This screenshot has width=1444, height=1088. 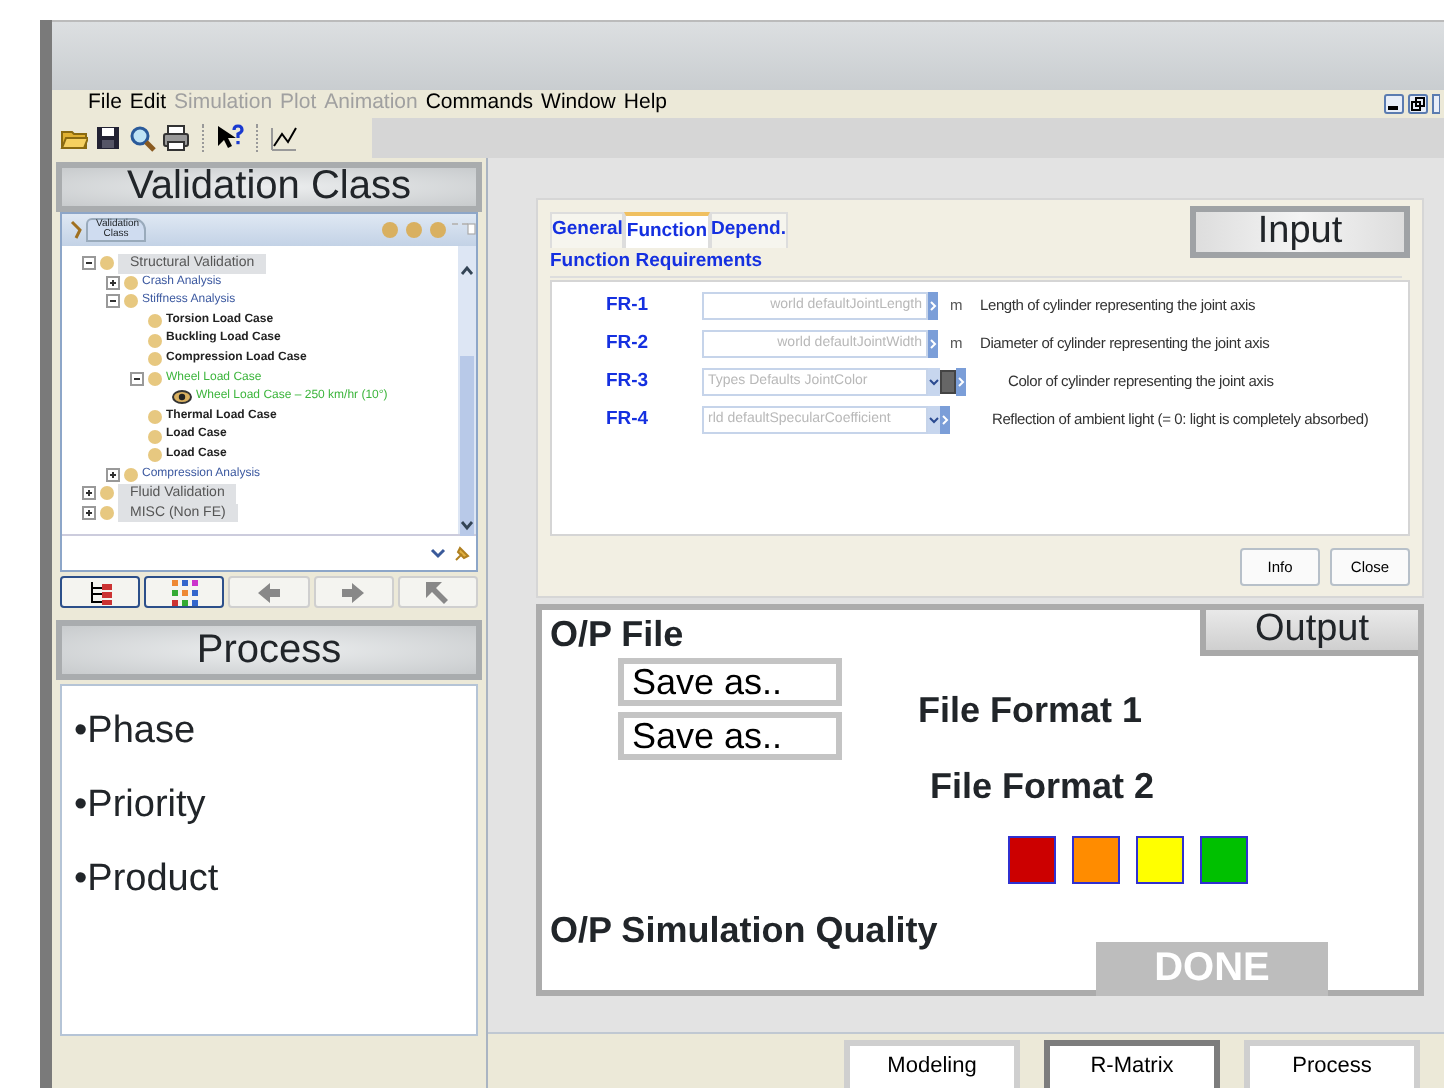 What do you see at coordinates (108, 138) in the screenshot?
I see `save-icon` at bounding box center [108, 138].